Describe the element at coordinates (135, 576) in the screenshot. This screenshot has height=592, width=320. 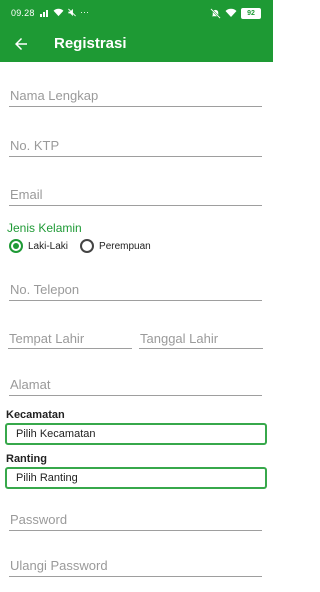
I see `ulangi-password-underline` at that location.